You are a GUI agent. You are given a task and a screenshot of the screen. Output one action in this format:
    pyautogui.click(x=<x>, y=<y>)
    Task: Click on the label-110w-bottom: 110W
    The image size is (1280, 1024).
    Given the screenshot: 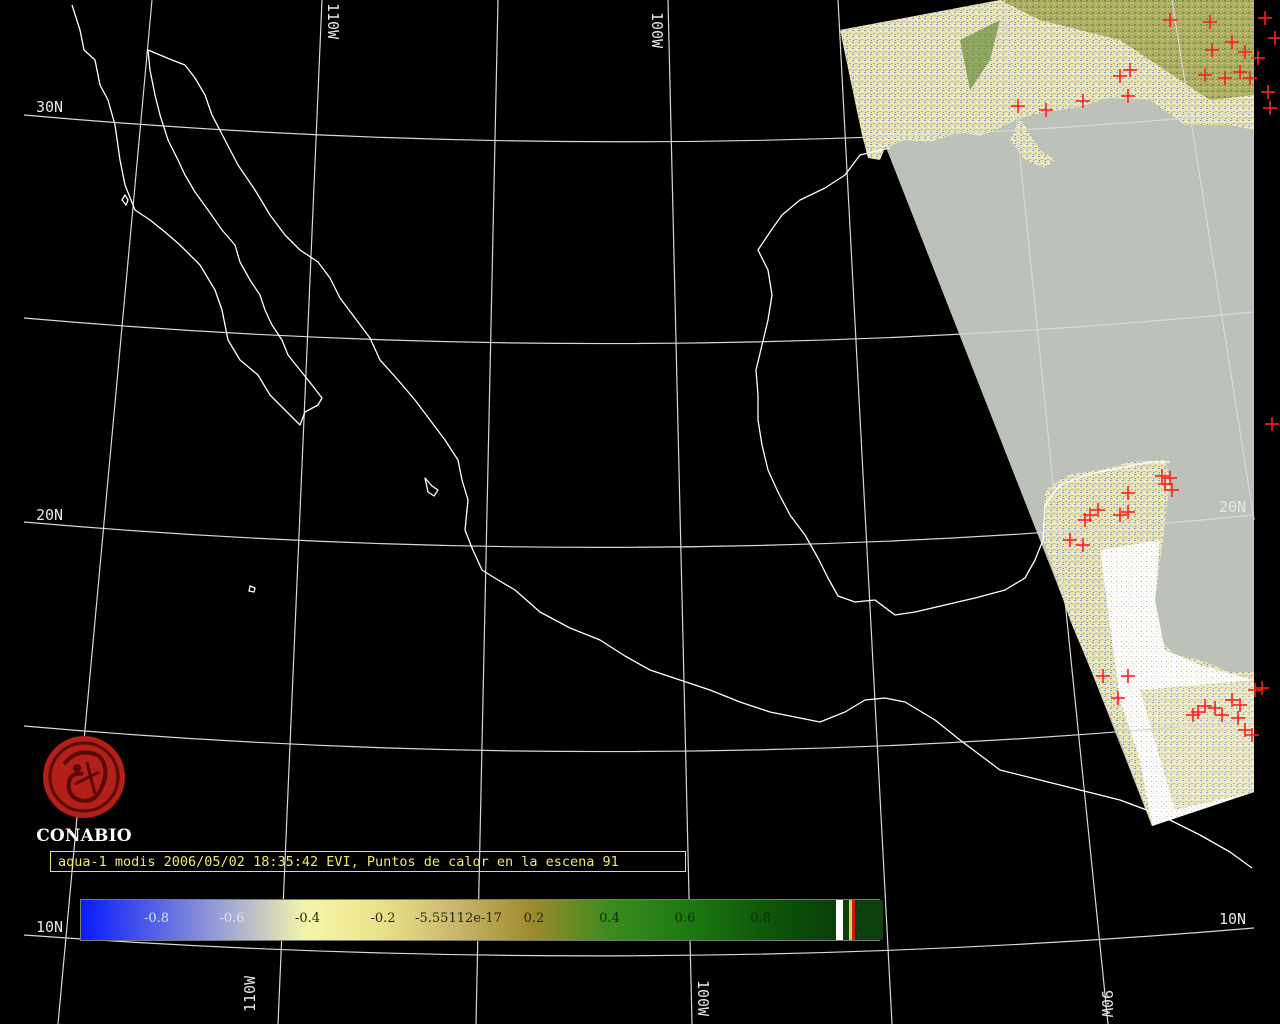 What is the action you would take?
    pyautogui.click(x=250, y=993)
    